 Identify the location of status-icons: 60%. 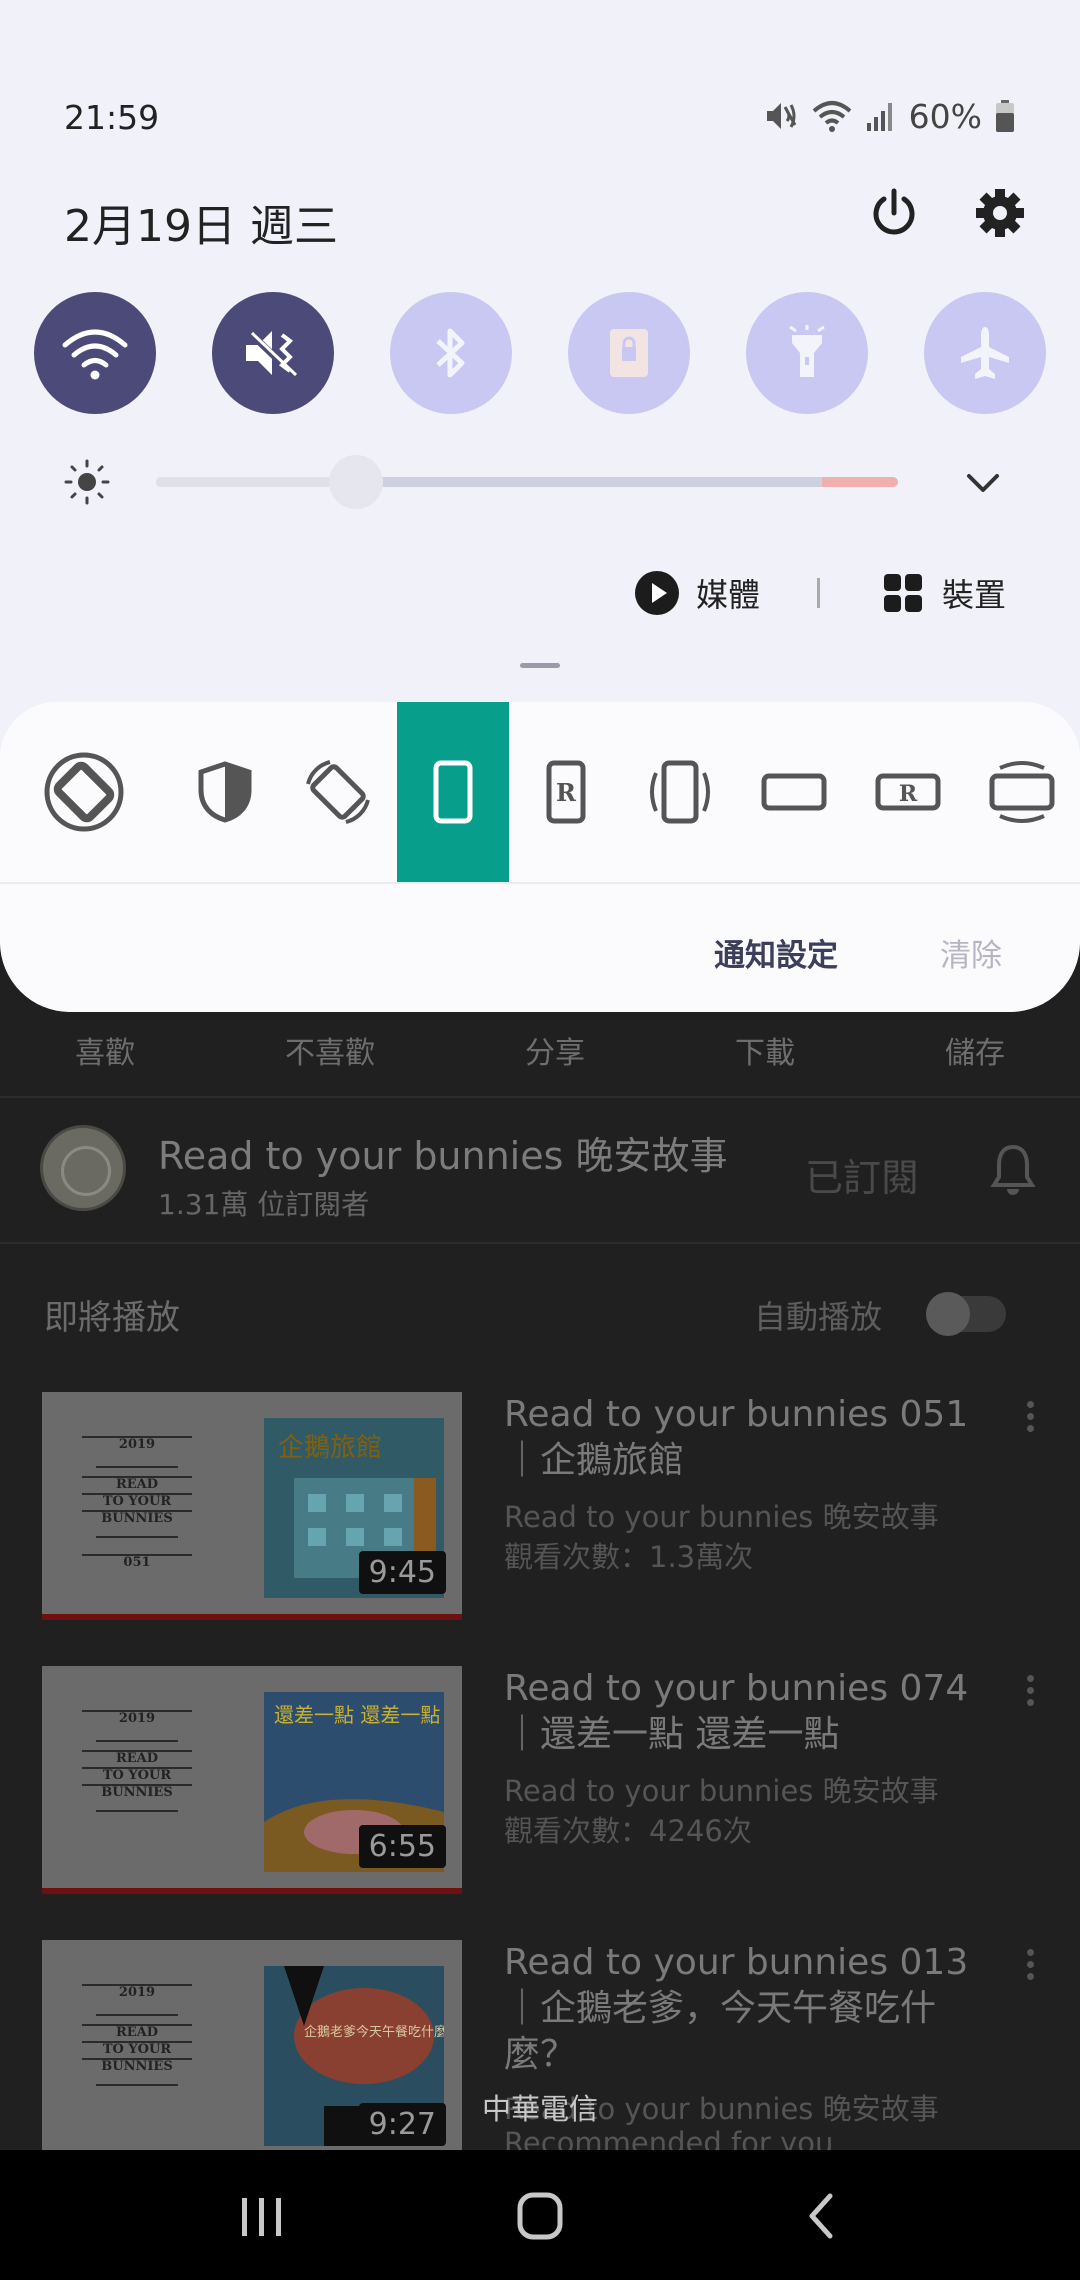
(889, 116).